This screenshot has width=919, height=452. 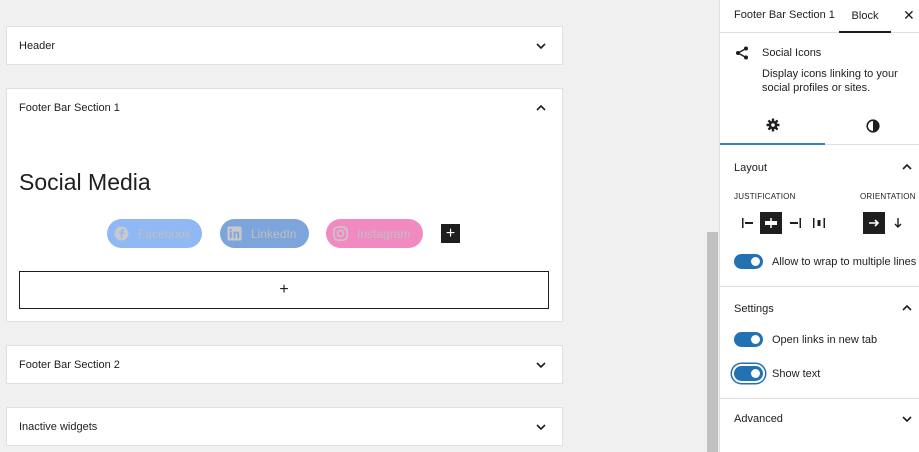 I want to click on justify-space-between-button, so click(x=819, y=223).